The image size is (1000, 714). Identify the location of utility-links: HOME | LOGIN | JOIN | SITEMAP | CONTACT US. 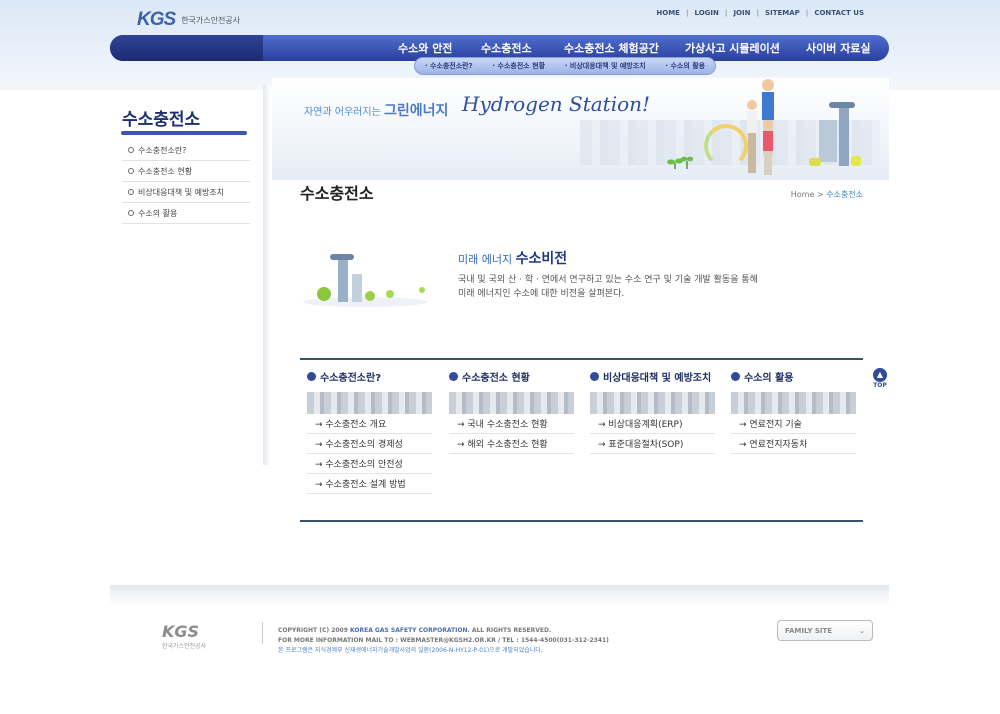
(760, 13).